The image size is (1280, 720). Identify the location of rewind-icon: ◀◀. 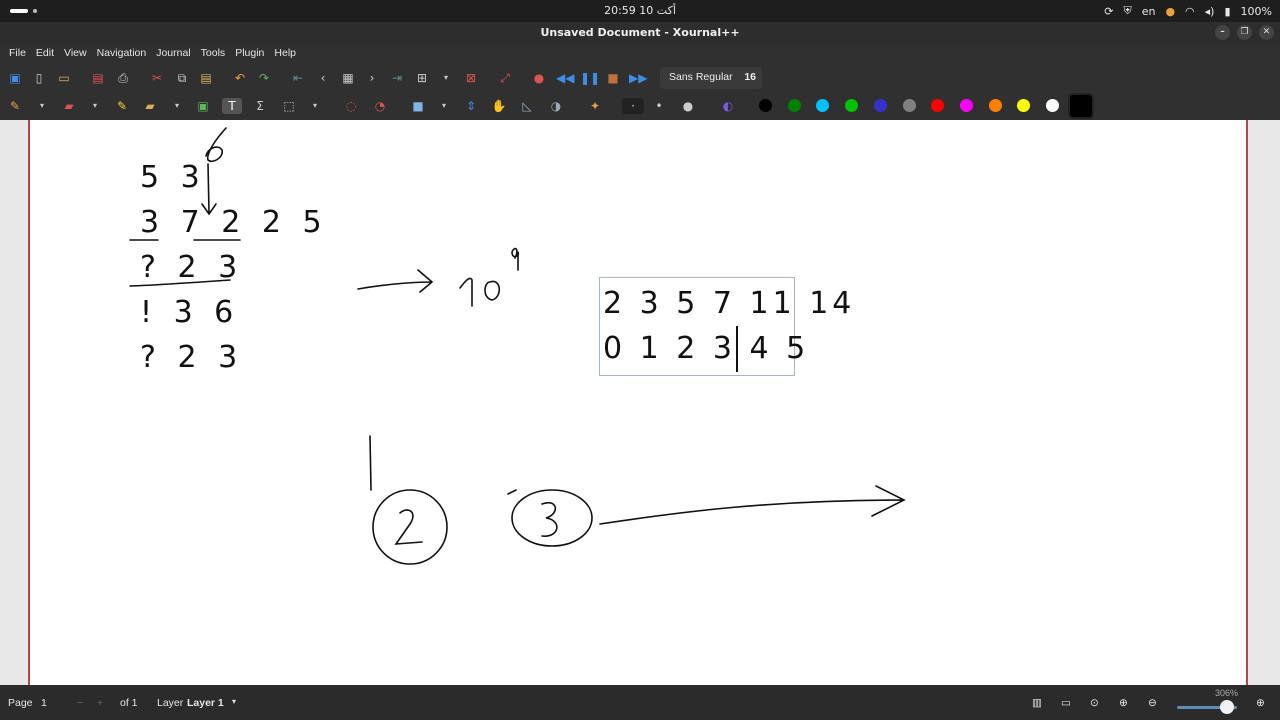
(565, 78).